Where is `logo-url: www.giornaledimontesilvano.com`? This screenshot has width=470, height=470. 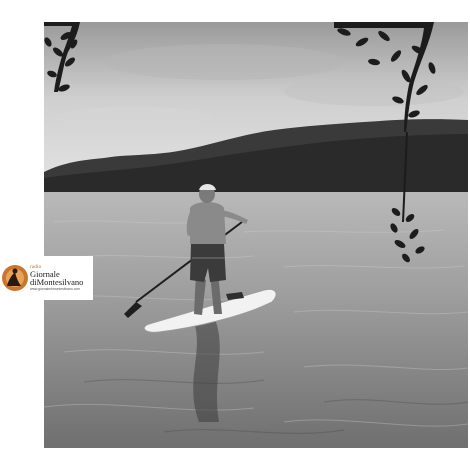
logo-url: www.giornaledimontesilvano.com is located at coordinates (55, 288).